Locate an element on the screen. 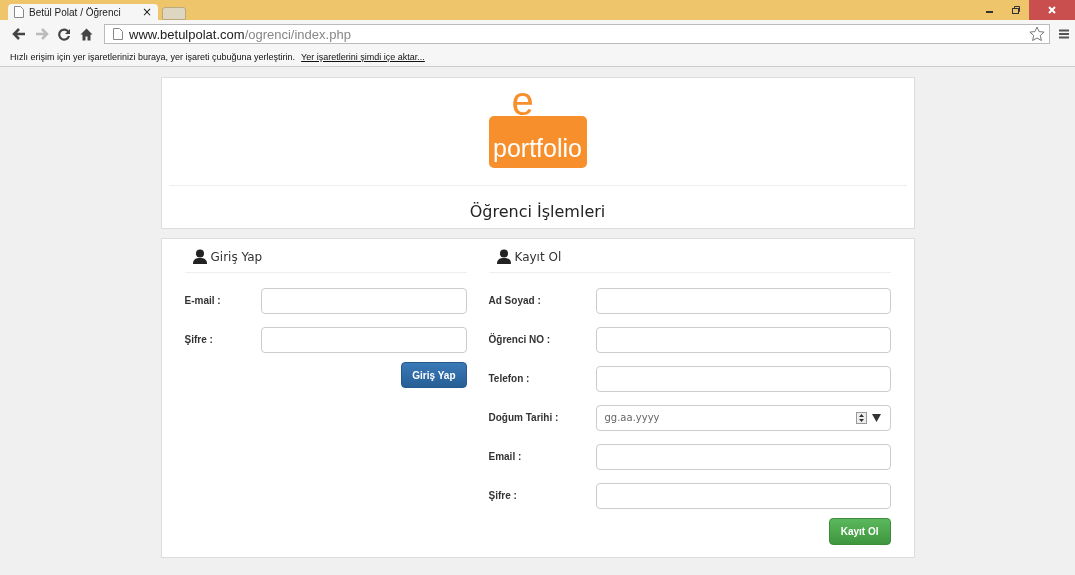  field-label: Öğrenci NO : is located at coordinates (520, 339).